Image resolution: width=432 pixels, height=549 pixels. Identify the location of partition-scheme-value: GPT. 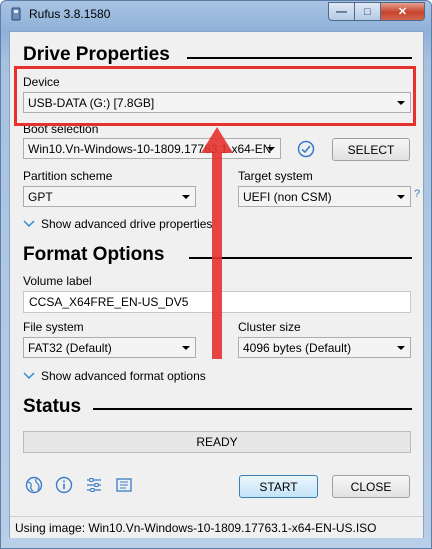
(40, 196).